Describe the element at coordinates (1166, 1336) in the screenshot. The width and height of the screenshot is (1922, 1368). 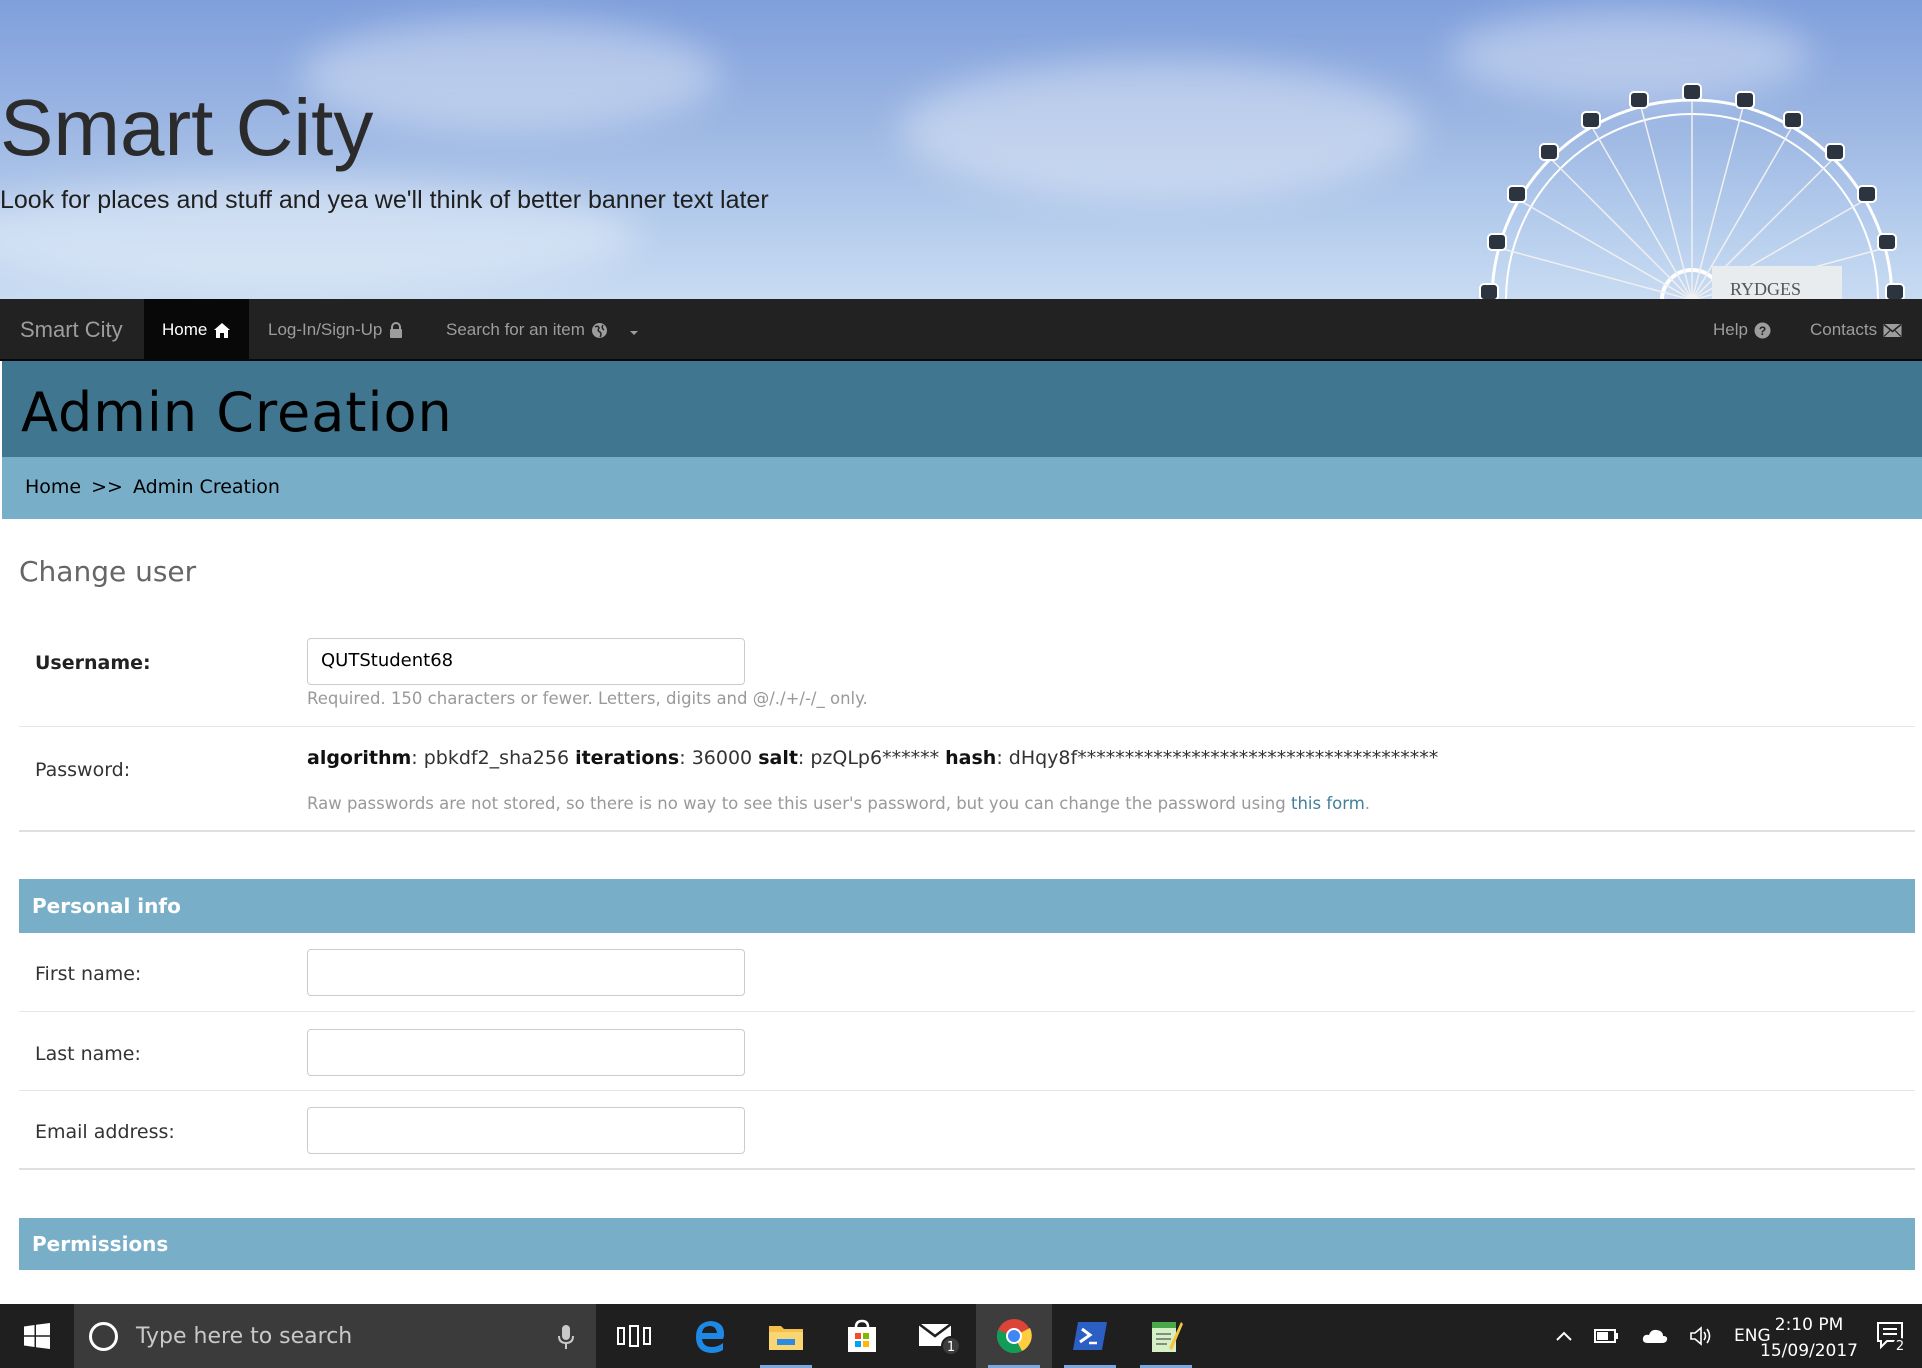
I see `notepad-icon` at that location.